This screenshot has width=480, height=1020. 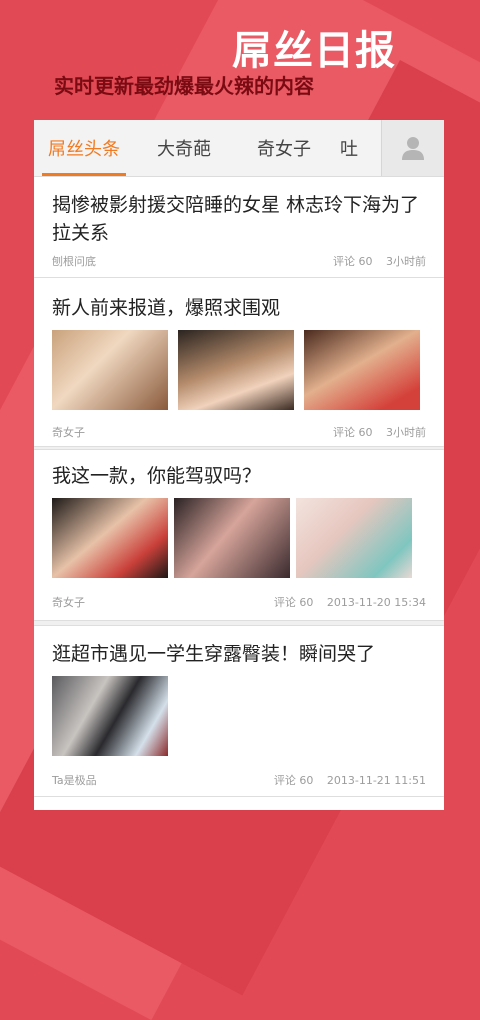 I want to click on item-time: 2013-11-20 15:34, so click(x=376, y=602).